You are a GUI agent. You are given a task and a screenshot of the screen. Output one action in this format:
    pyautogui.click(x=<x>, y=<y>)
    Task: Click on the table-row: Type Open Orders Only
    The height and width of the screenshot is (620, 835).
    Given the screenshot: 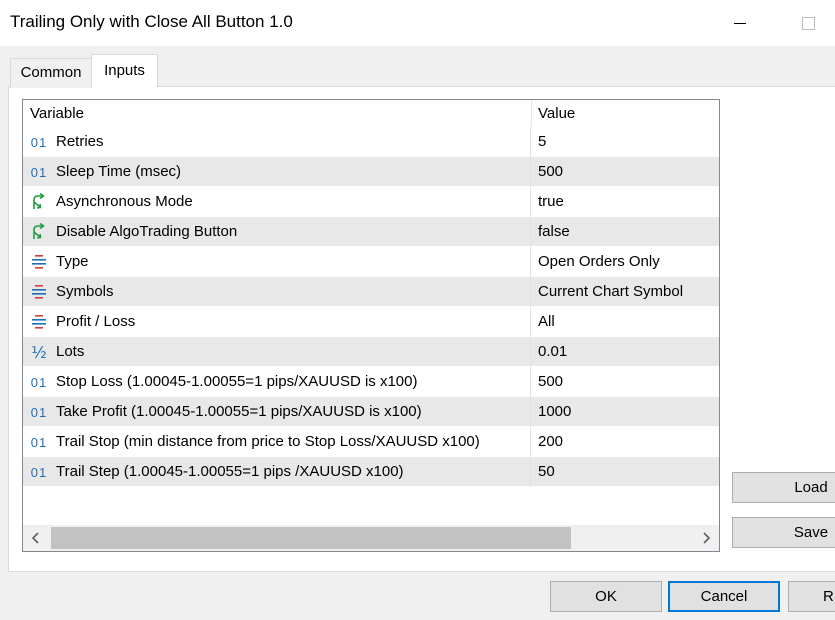 What is the action you would take?
    pyautogui.click(x=371, y=262)
    